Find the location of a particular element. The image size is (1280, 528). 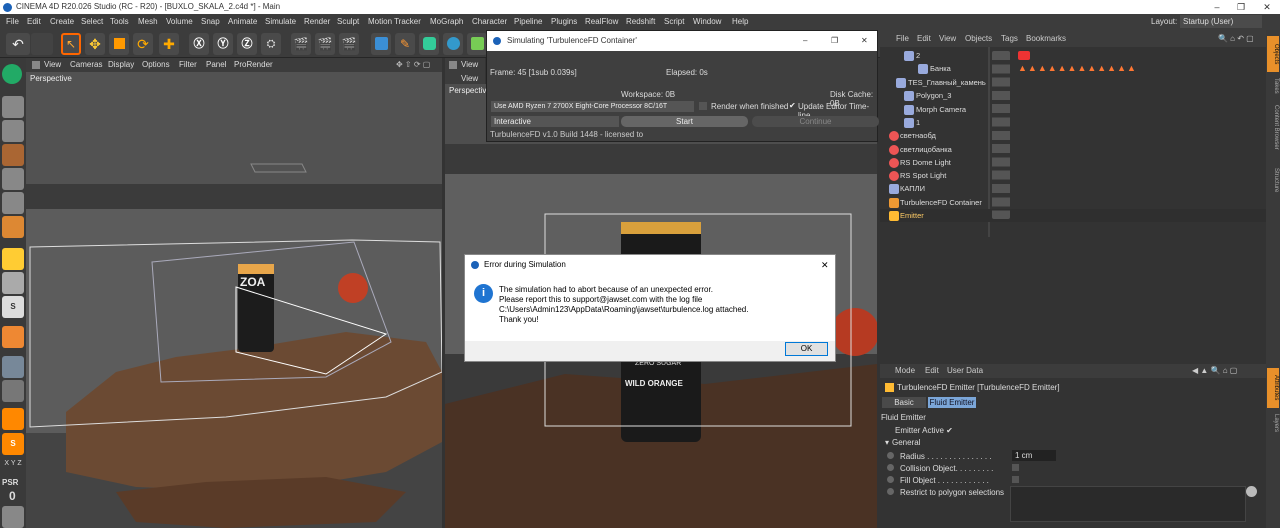

points-mode-icon is located at coordinates (13, 179).